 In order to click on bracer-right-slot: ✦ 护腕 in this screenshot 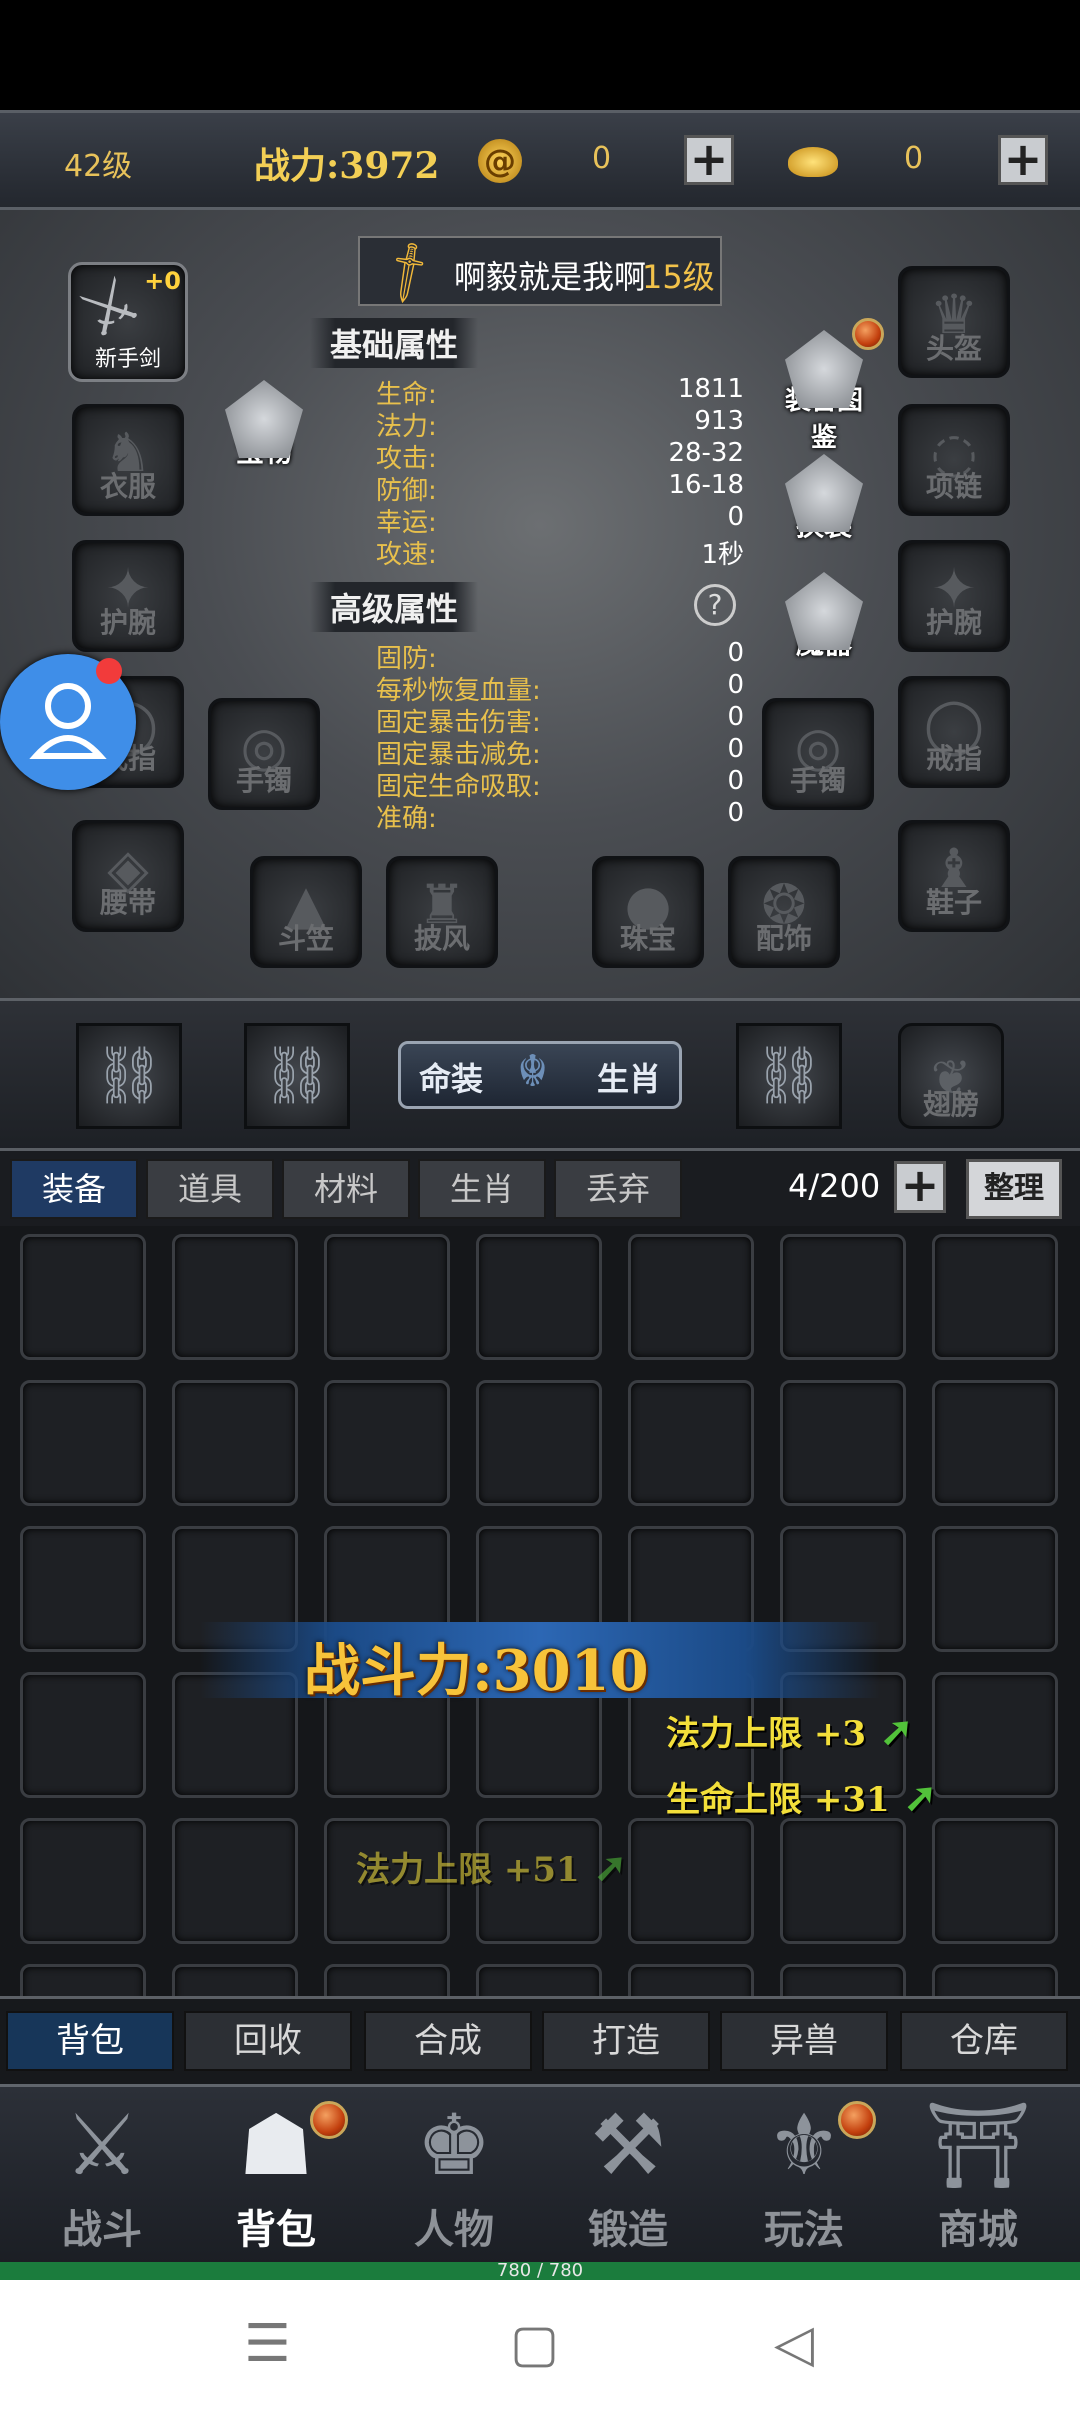, I will do `click(954, 596)`.